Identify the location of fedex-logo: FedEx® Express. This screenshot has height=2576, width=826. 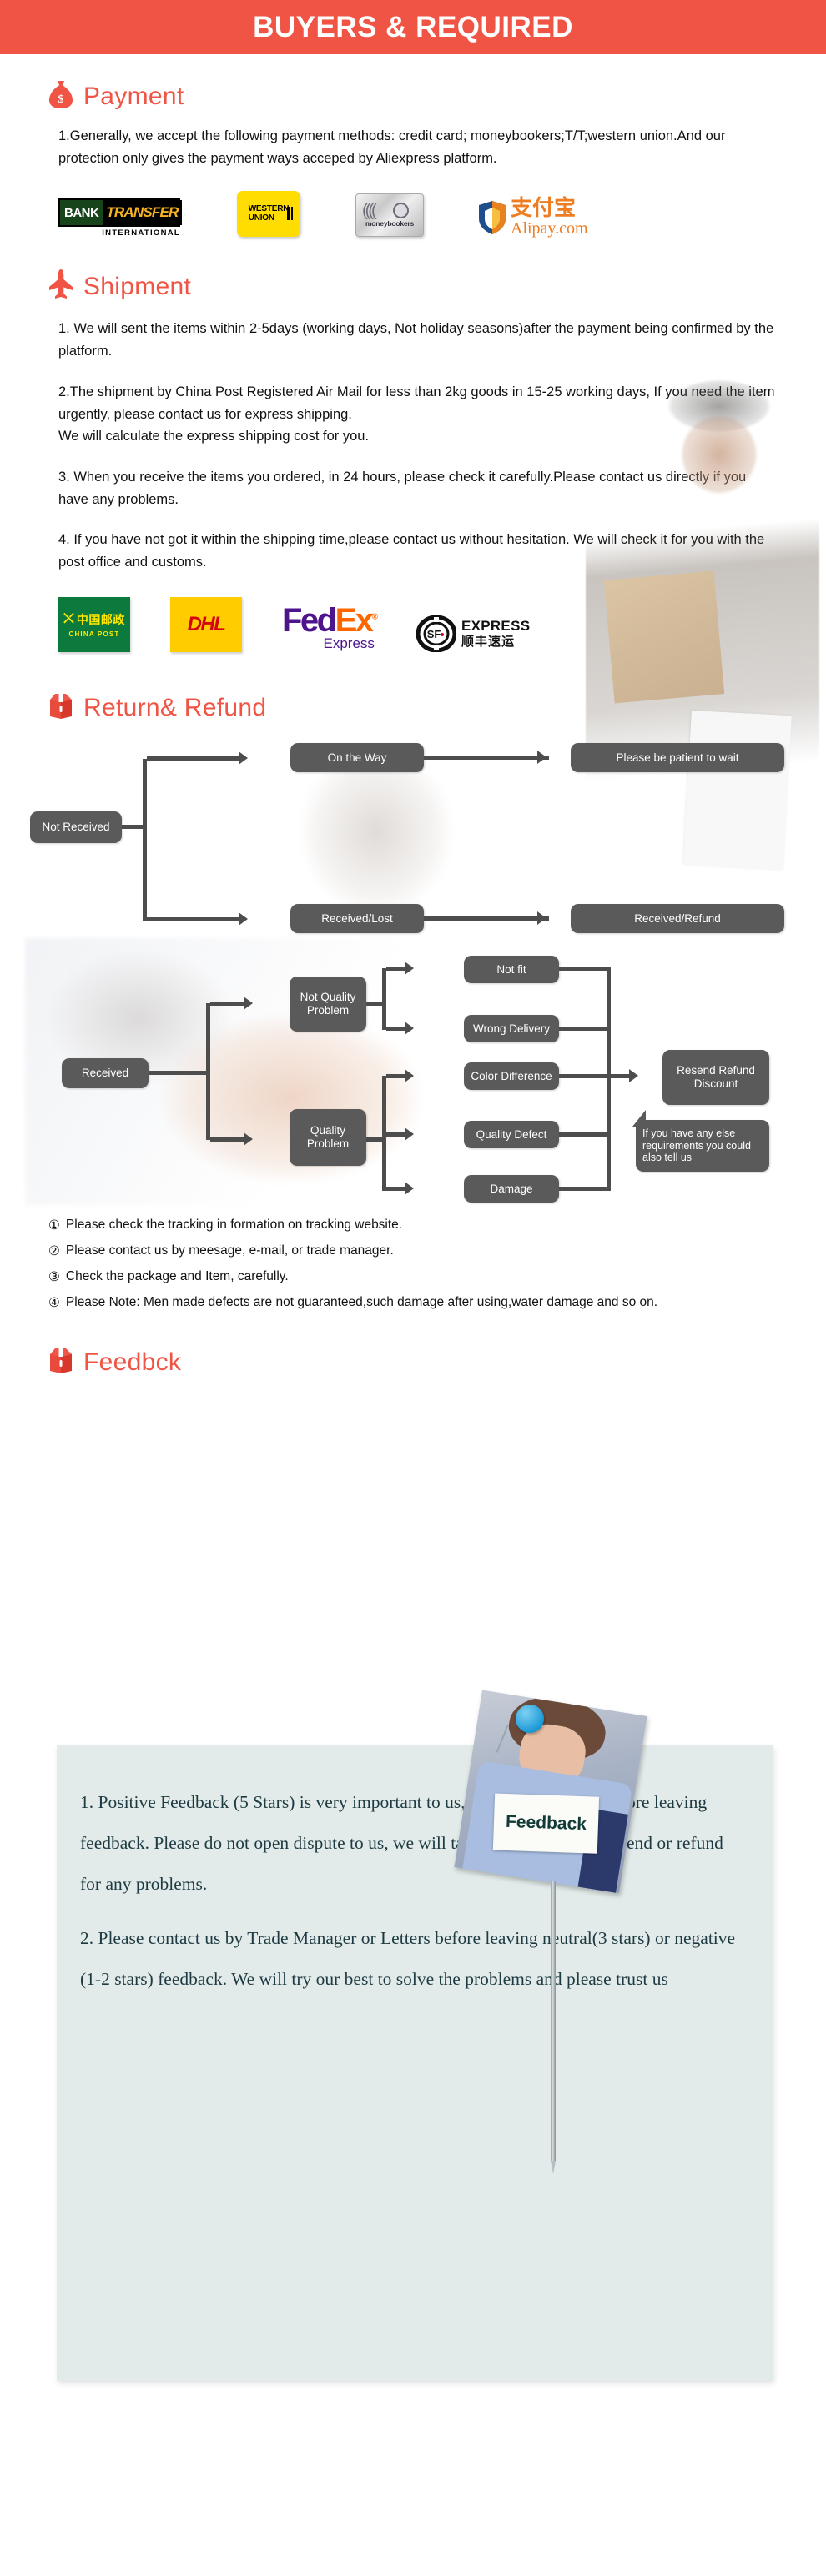
(330, 628).